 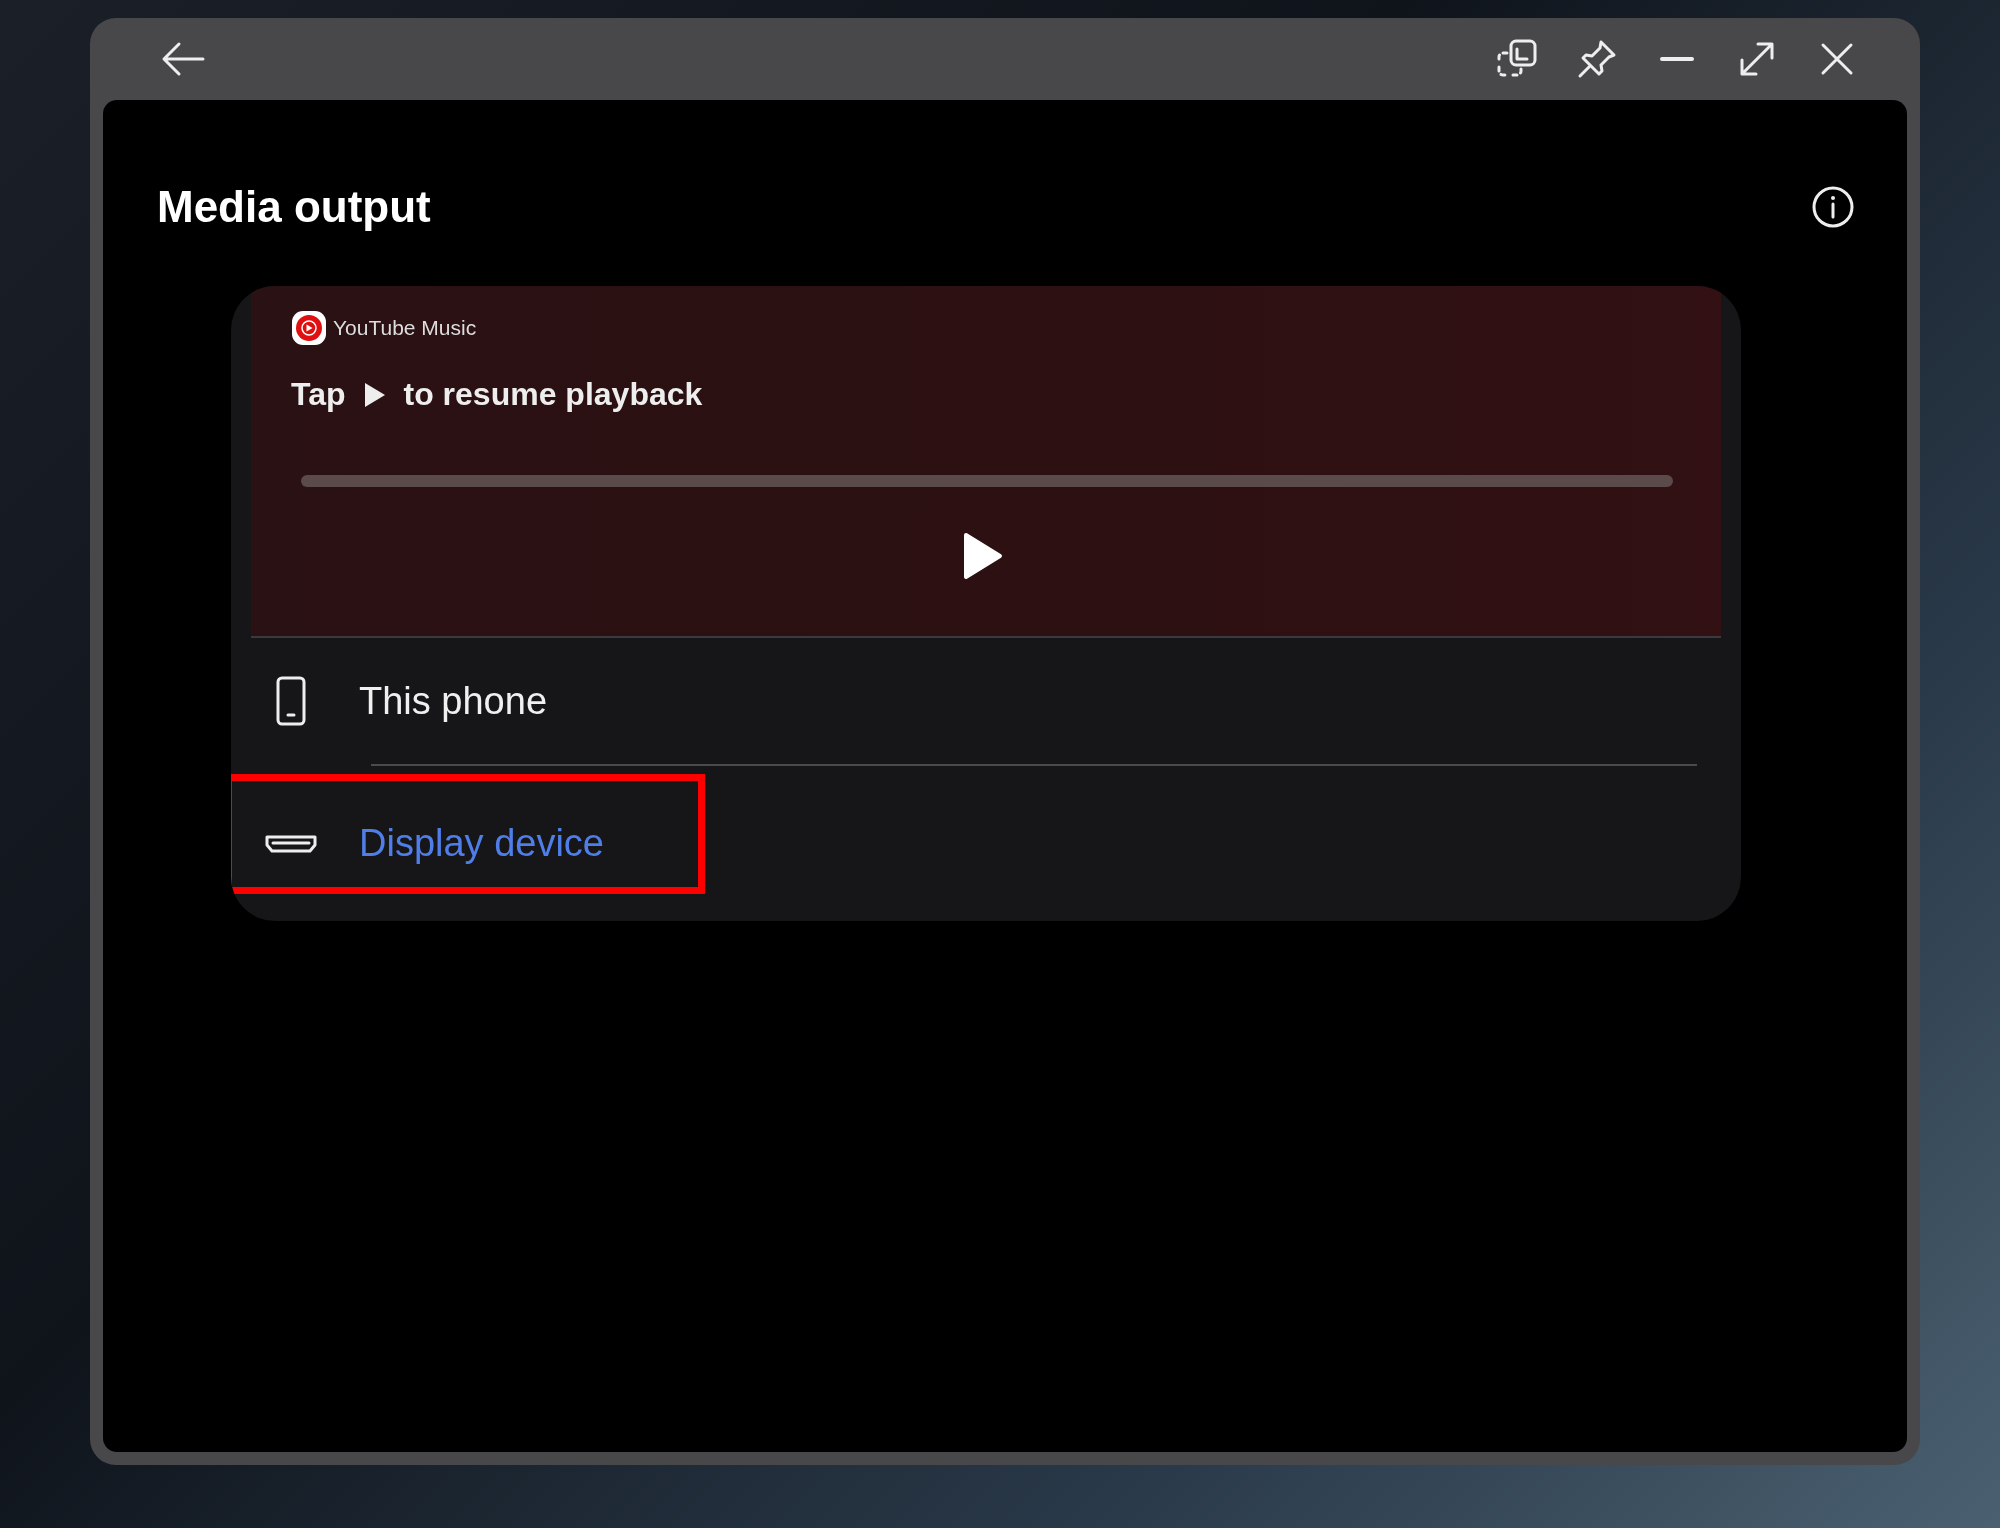 What do you see at coordinates (1757, 59) in the screenshot?
I see `maximize-icon` at bounding box center [1757, 59].